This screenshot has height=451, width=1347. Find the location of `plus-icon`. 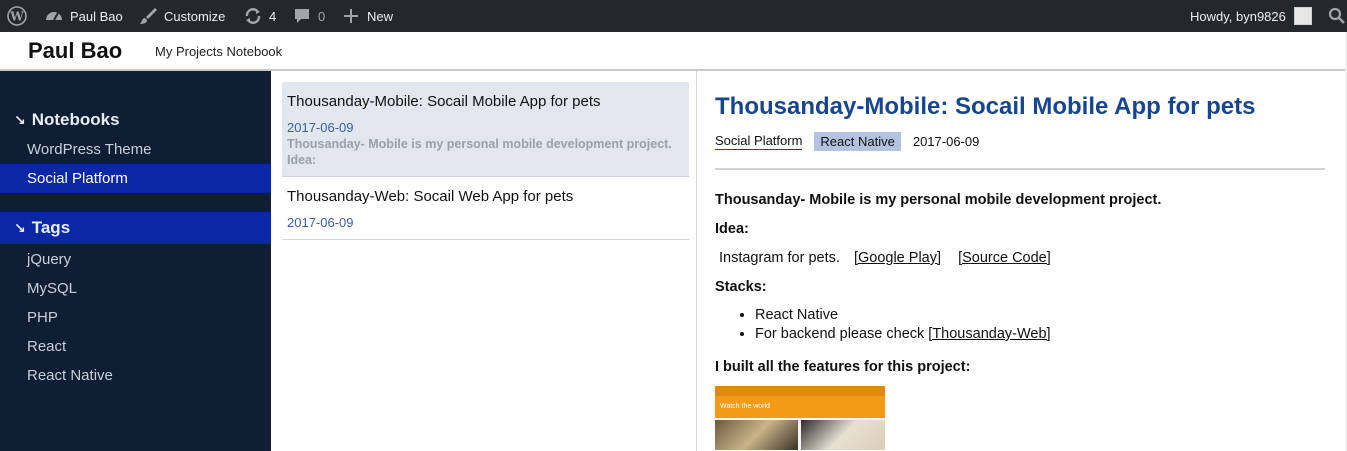

plus-icon is located at coordinates (351, 16).